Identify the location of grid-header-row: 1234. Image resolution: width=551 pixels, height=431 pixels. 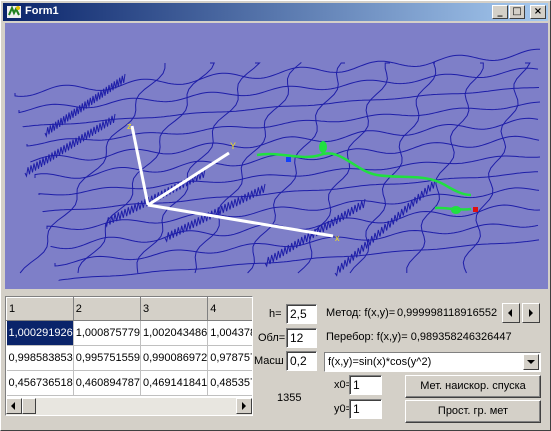
(129, 309).